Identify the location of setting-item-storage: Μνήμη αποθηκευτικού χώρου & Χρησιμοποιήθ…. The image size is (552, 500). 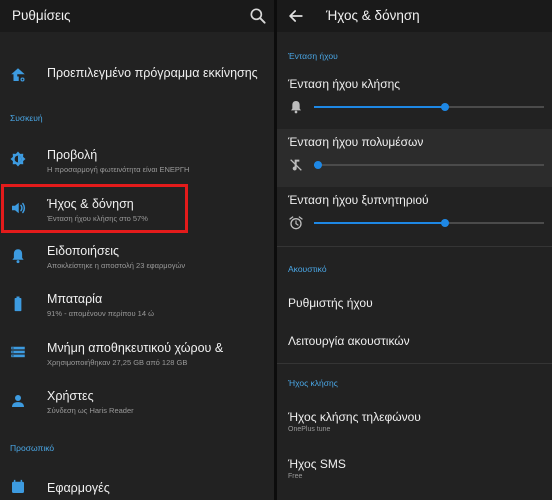
(137, 354).